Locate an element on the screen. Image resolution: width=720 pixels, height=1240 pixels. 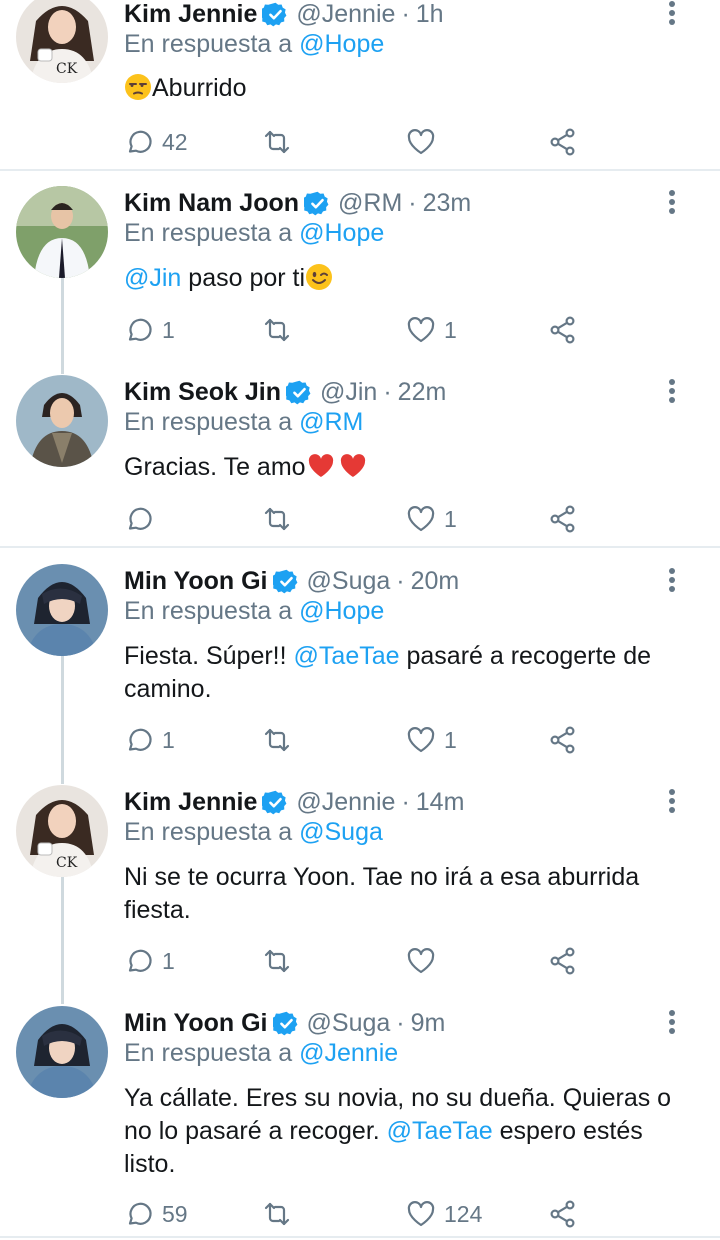
reply-context: En respuesta a @Suga is located at coordinates (253, 832).